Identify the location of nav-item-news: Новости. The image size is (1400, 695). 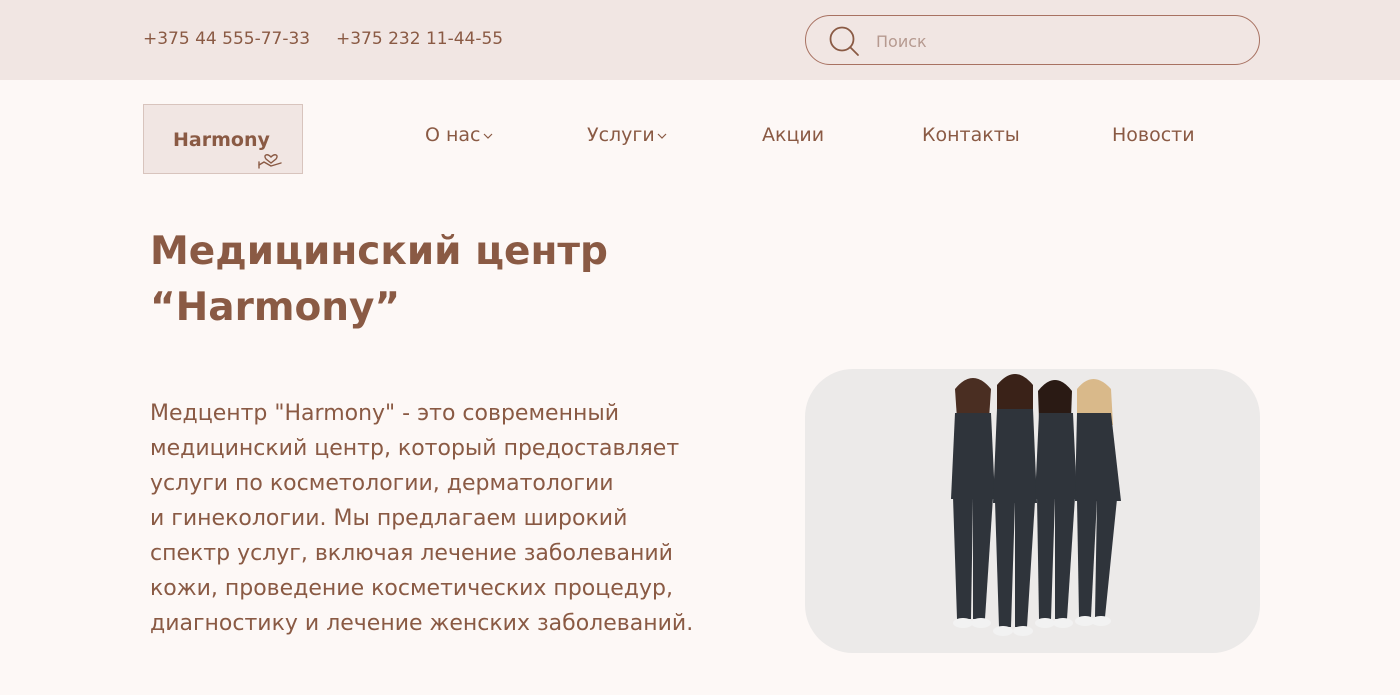
(1153, 135).